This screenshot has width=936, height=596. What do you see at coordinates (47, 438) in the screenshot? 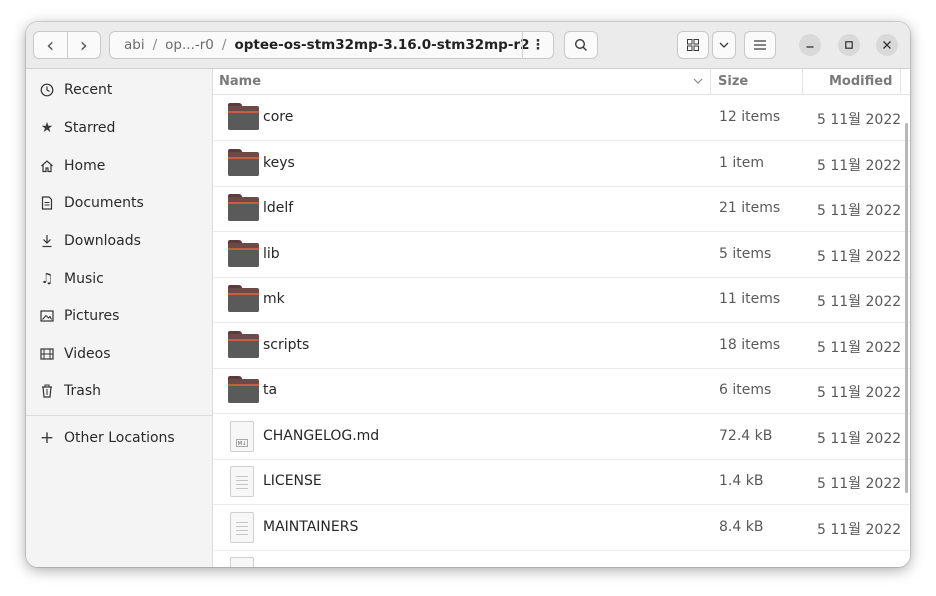
I see `plus-icon: +` at bounding box center [47, 438].